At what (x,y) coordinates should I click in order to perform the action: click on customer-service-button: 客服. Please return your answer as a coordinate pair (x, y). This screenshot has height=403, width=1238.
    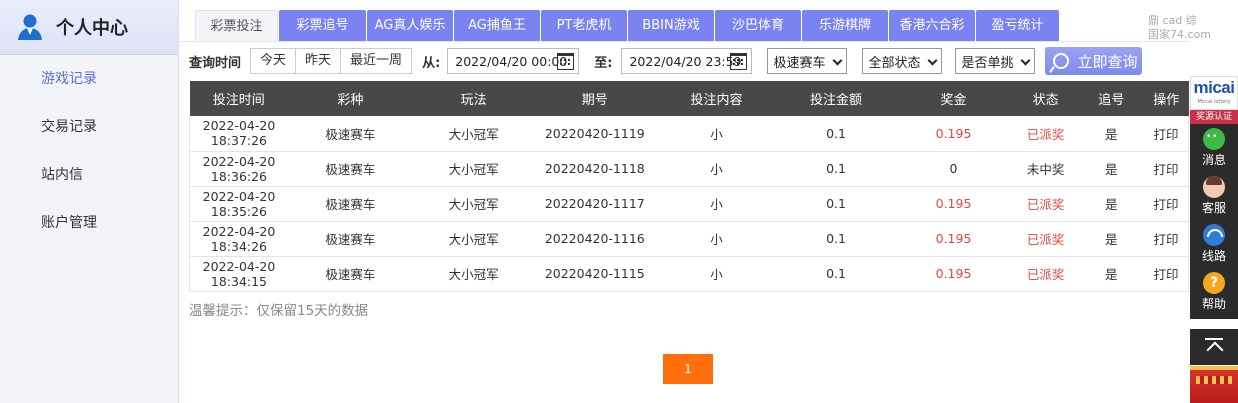
    Looking at the image, I should click on (1214, 196).